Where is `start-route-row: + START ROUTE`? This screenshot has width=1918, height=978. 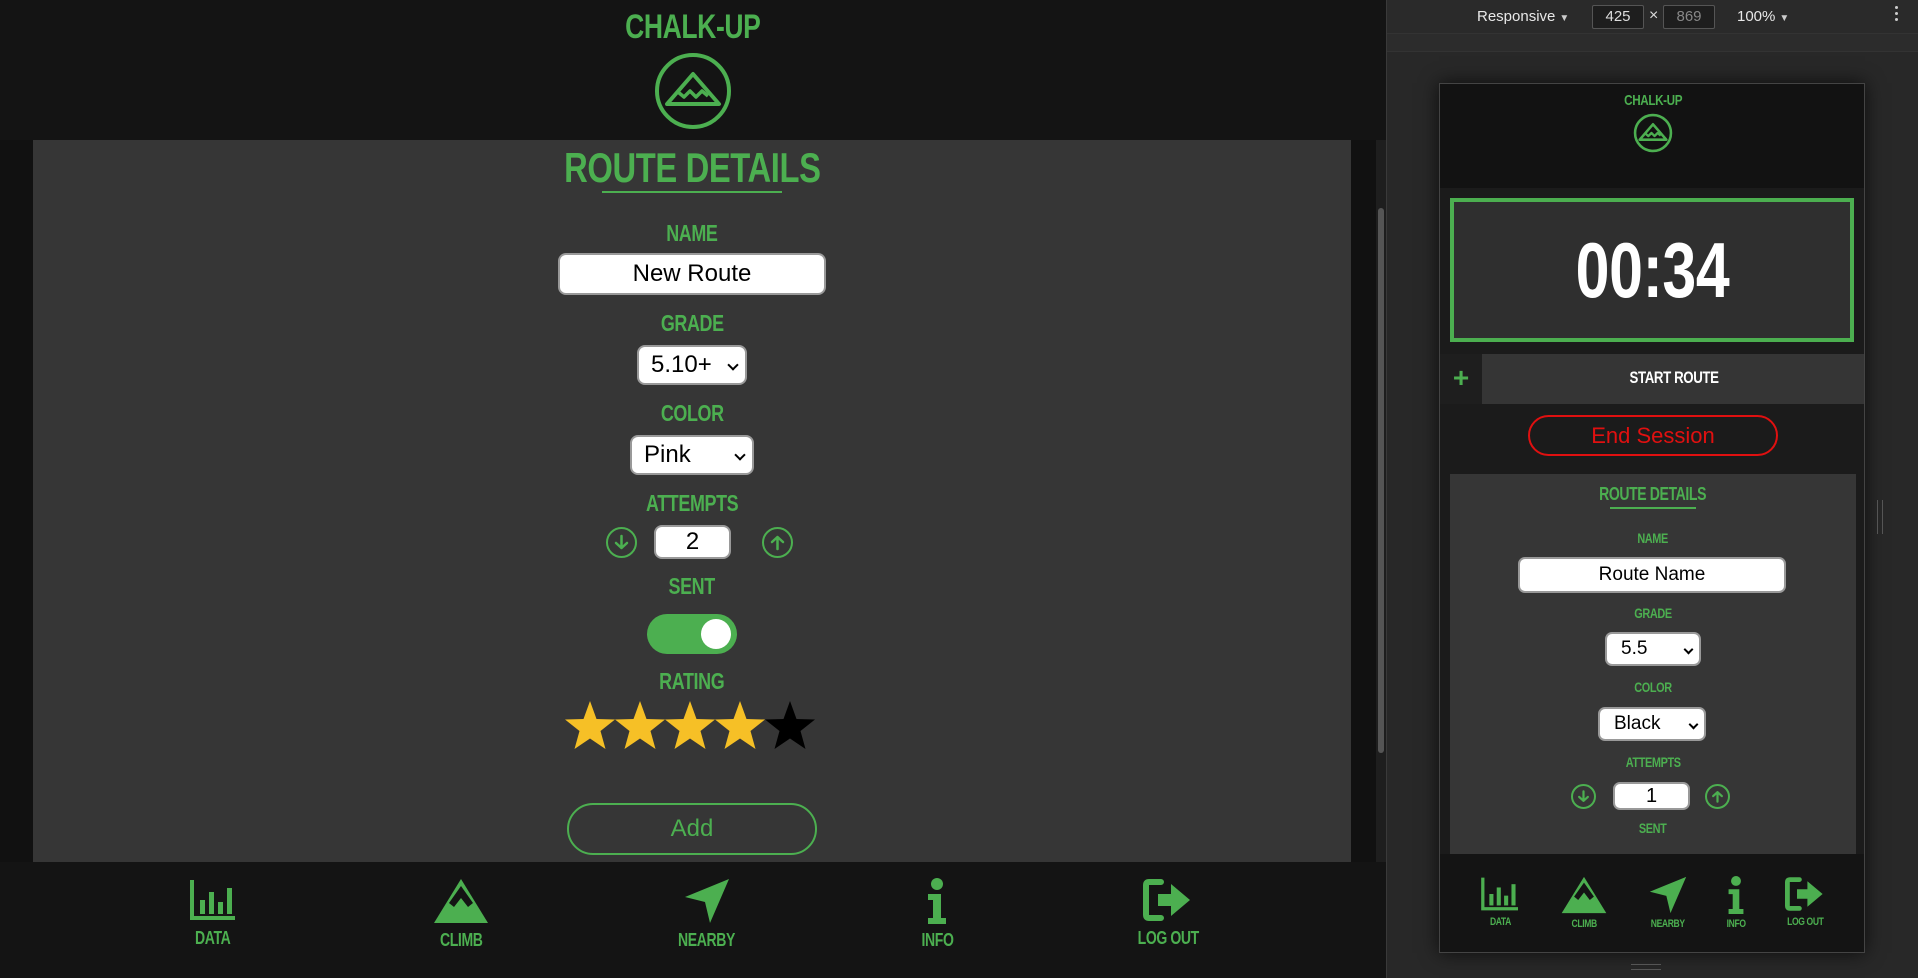
start-route-row: + START ROUTE is located at coordinates (1652, 379).